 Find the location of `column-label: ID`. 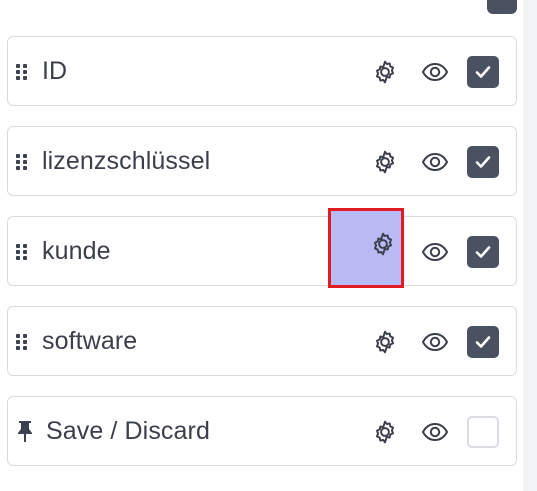

column-label: ID is located at coordinates (55, 70).